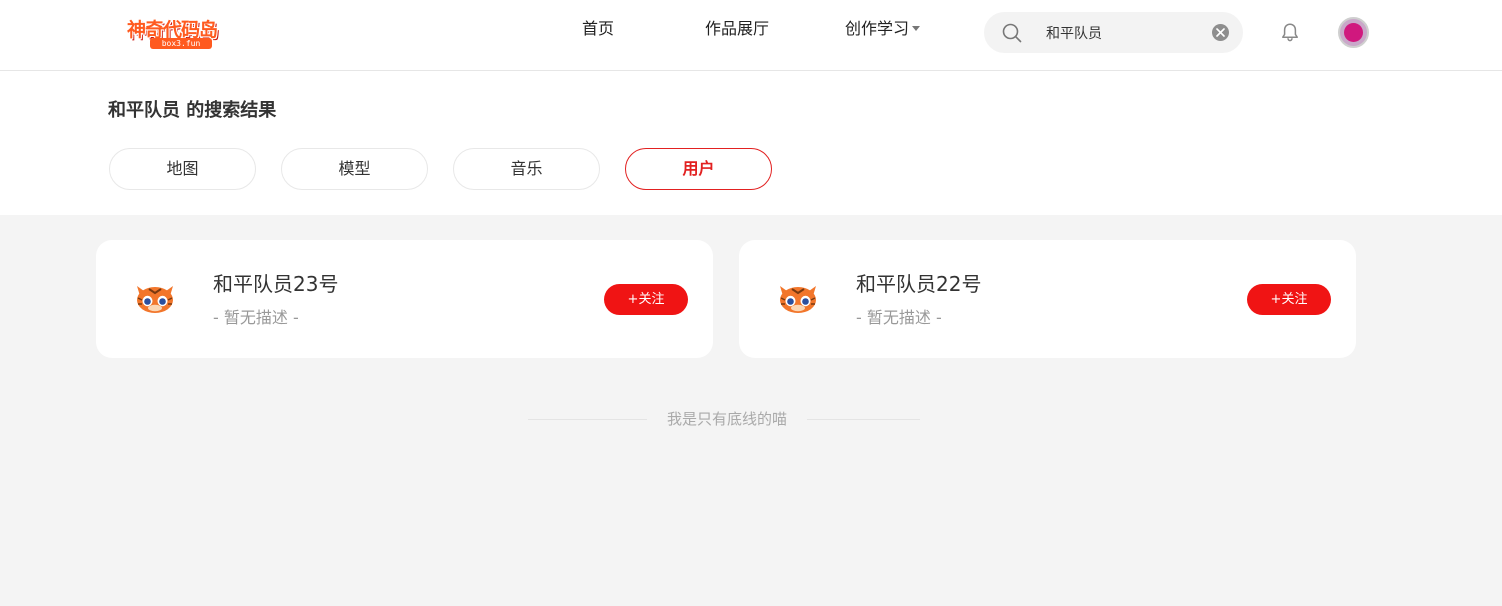 This screenshot has height=606, width=1502. What do you see at coordinates (1047, 299) in the screenshot?
I see `user-card: 和平队员22号 - 暂无描述 - +关注` at bounding box center [1047, 299].